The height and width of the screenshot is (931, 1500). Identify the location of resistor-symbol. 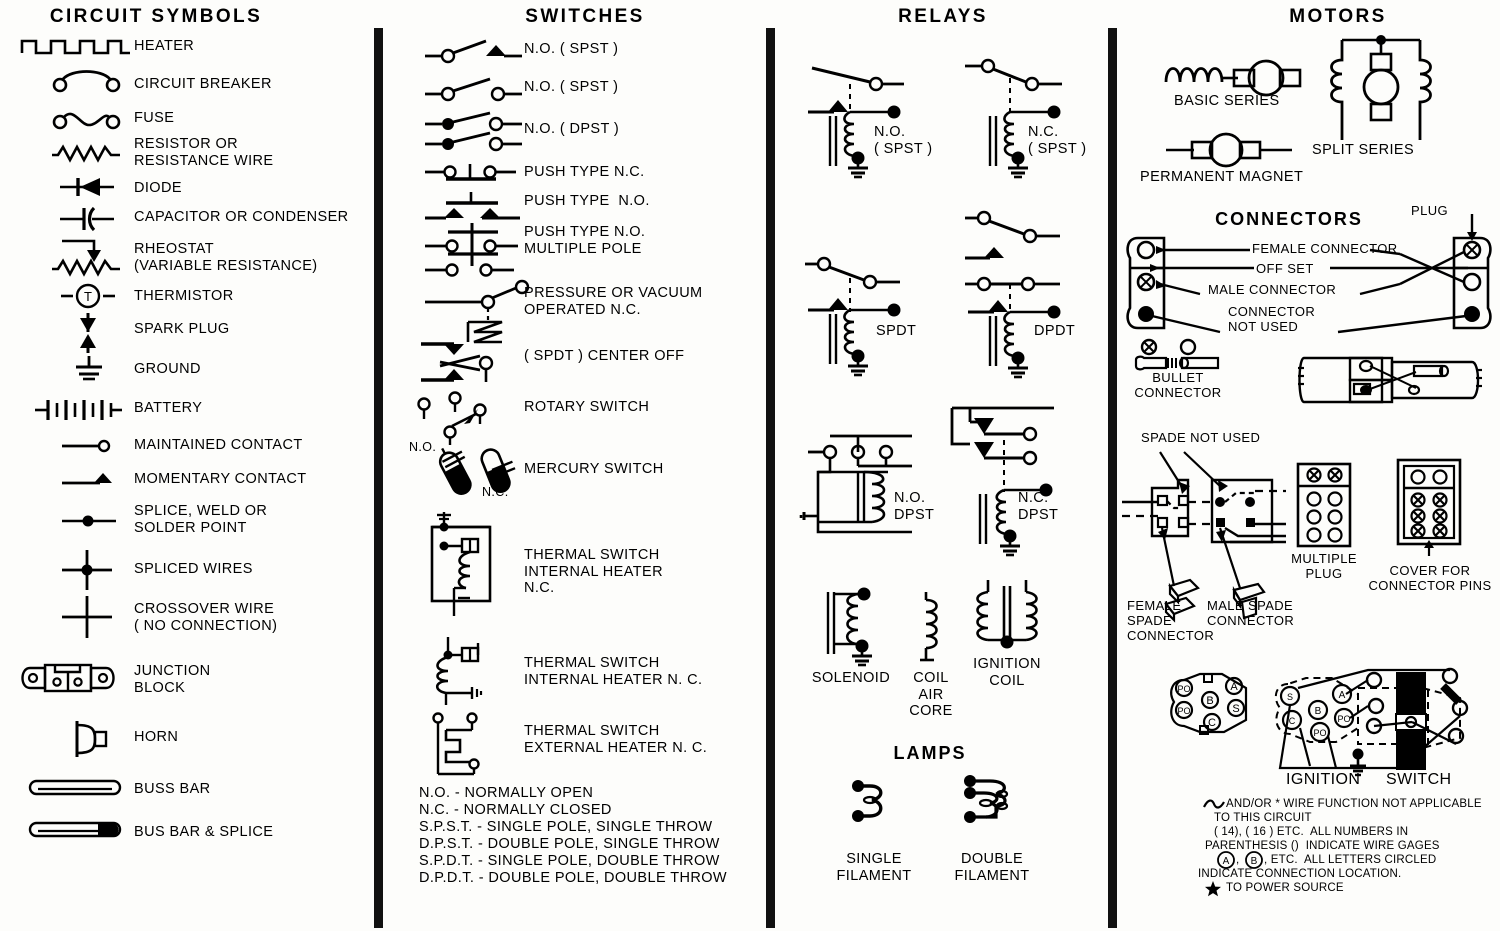
(87, 153).